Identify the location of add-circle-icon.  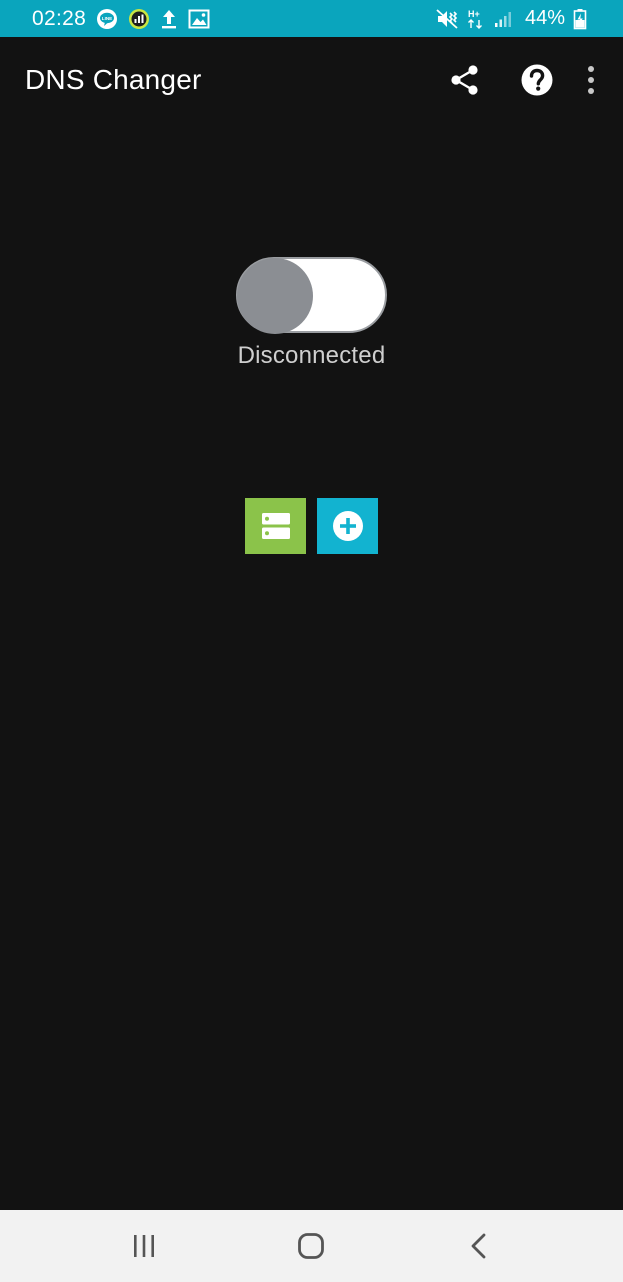
(347, 526).